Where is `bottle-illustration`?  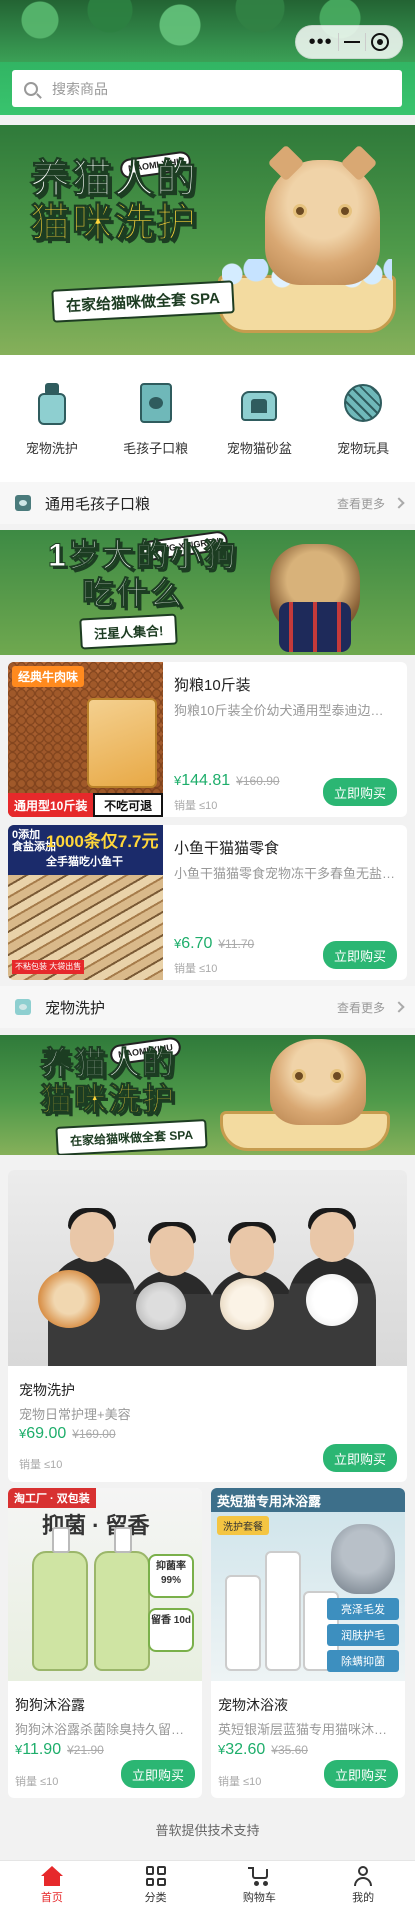 bottle-illustration is located at coordinates (243, 1623).